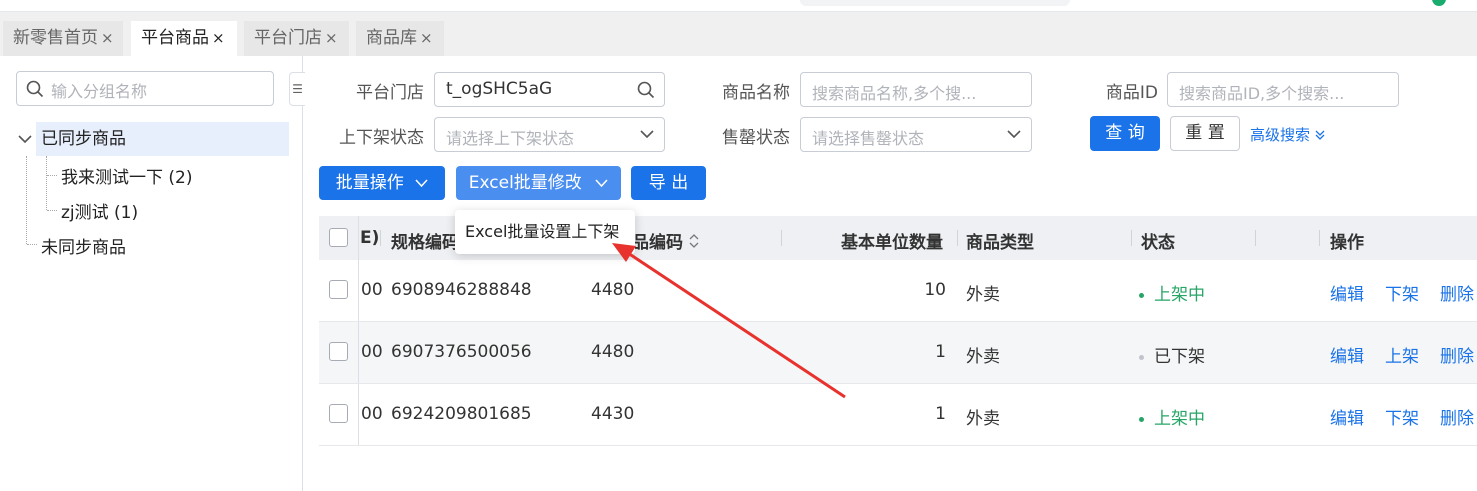 The image size is (1477, 491). What do you see at coordinates (461, 352) in the screenshot?
I see `cell-spec-code: 6907376500056` at bounding box center [461, 352].